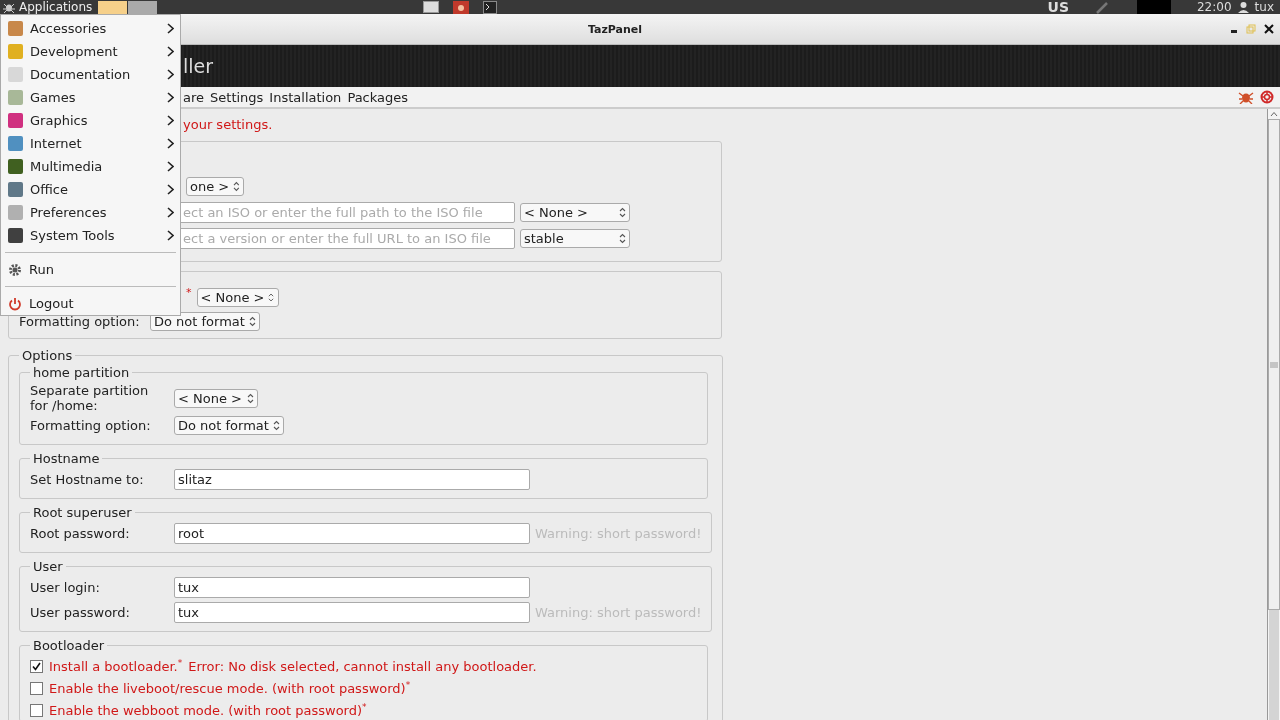 The height and width of the screenshot is (720, 1280). What do you see at coordinates (90, 235) in the screenshot?
I see `menu-item: System Tools` at bounding box center [90, 235].